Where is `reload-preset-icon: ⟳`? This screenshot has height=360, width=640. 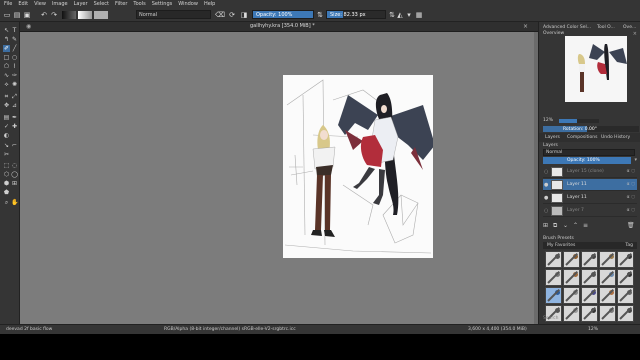 reload-preset-icon: ⟳ is located at coordinates (232, 14).